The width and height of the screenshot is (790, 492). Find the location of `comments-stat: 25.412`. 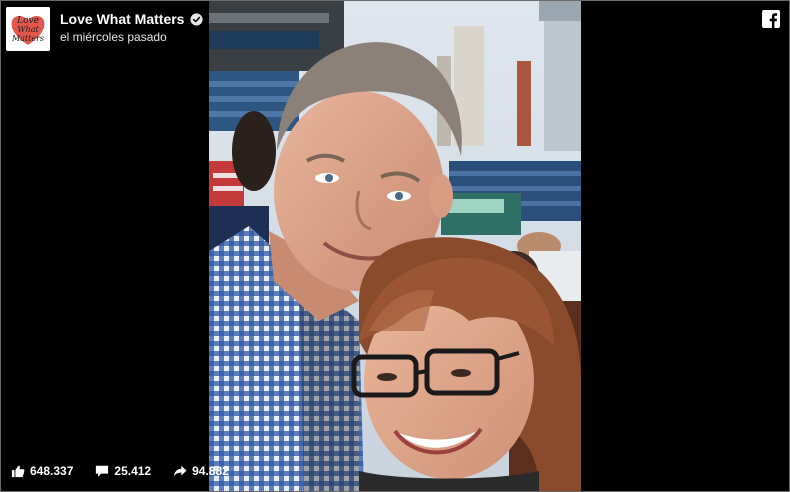

comments-stat: 25.412 is located at coordinates (123, 471).